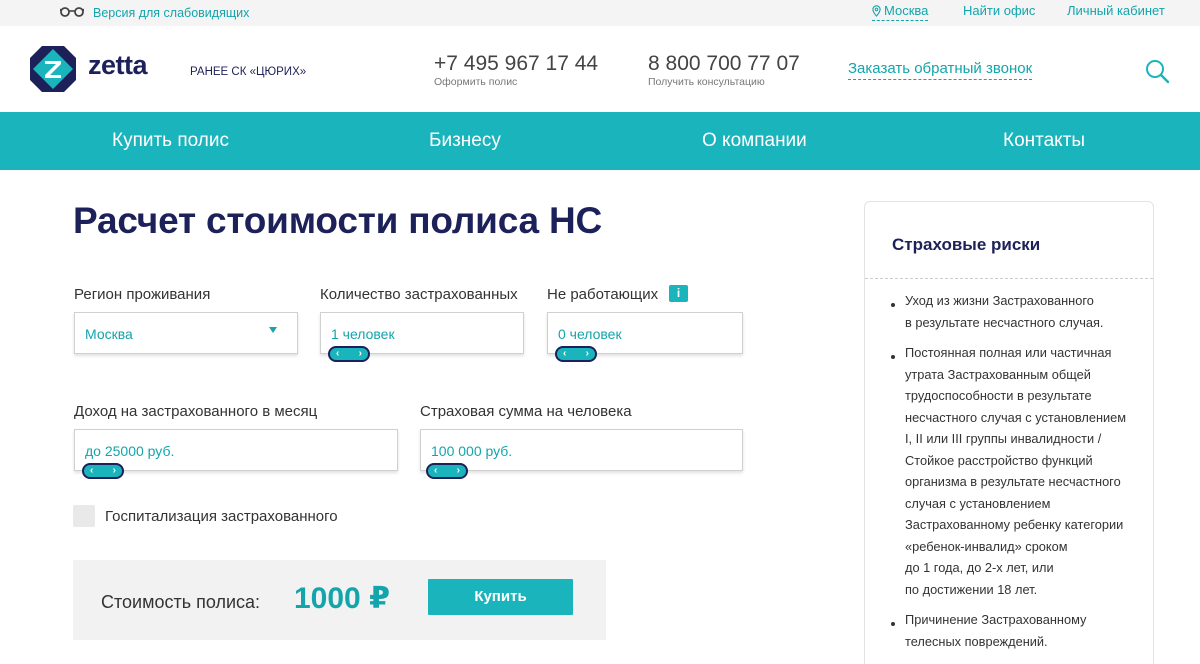 The height and width of the screenshot is (664, 1200). What do you see at coordinates (876, 10) in the screenshot?
I see `location-pin-icon` at bounding box center [876, 10].